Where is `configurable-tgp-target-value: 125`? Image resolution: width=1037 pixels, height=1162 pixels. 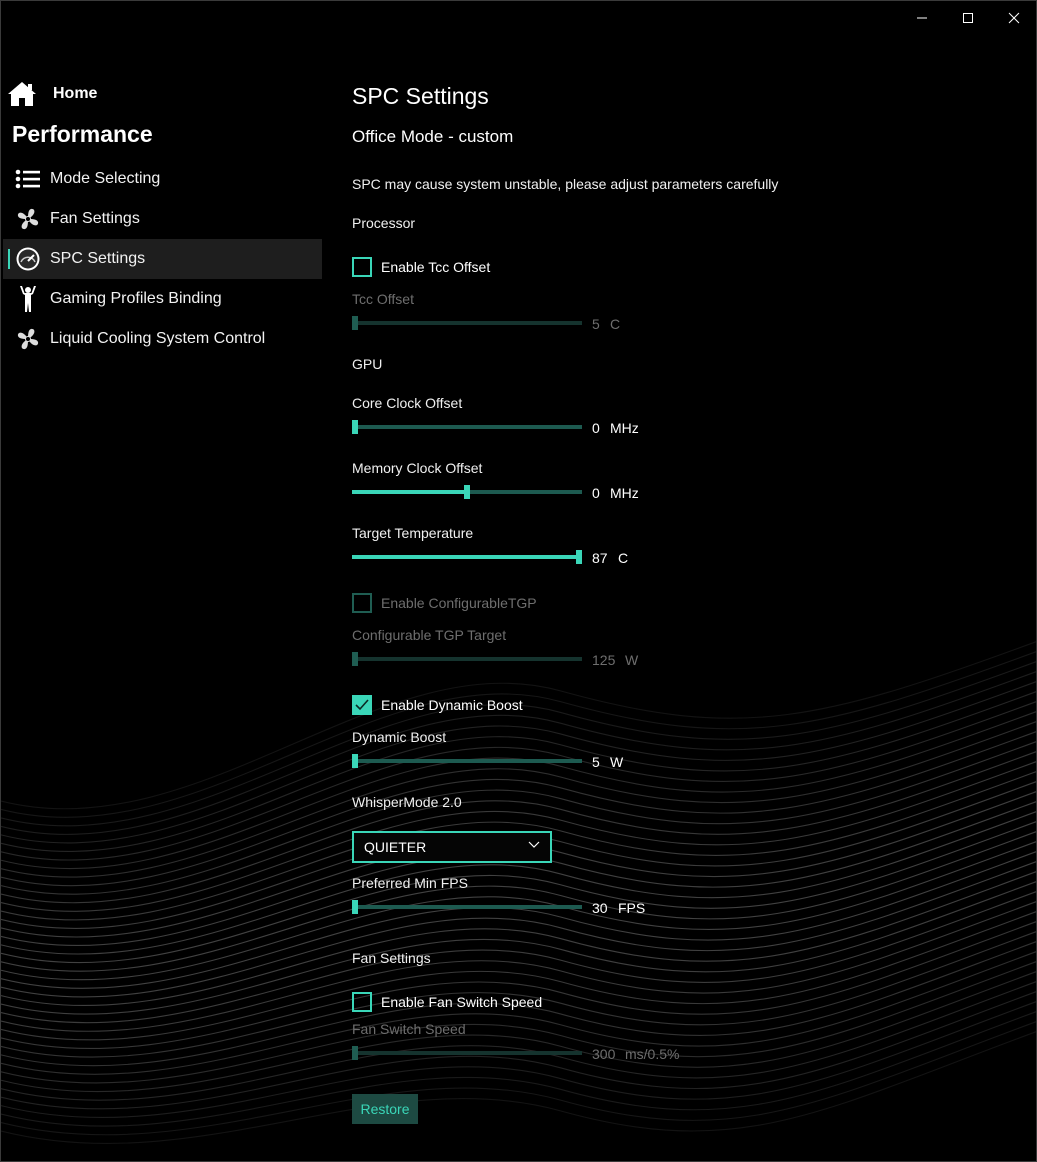
configurable-tgp-target-value: 125 is located at coordinates (604, 660).